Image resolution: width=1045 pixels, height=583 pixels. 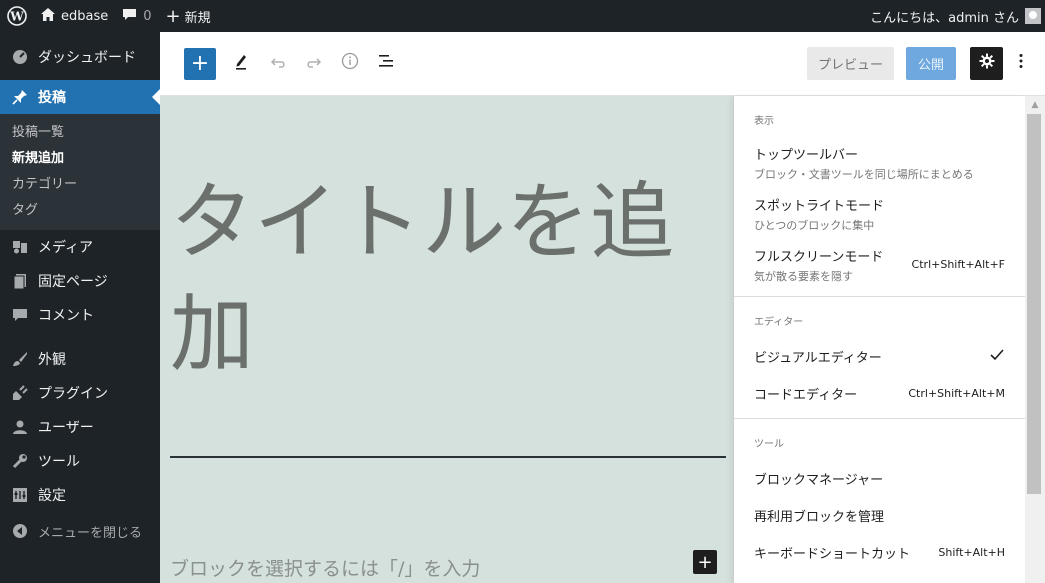 I want to click on menu-item-label: 再利用ブロックを管理, so click(x=819, y=517).